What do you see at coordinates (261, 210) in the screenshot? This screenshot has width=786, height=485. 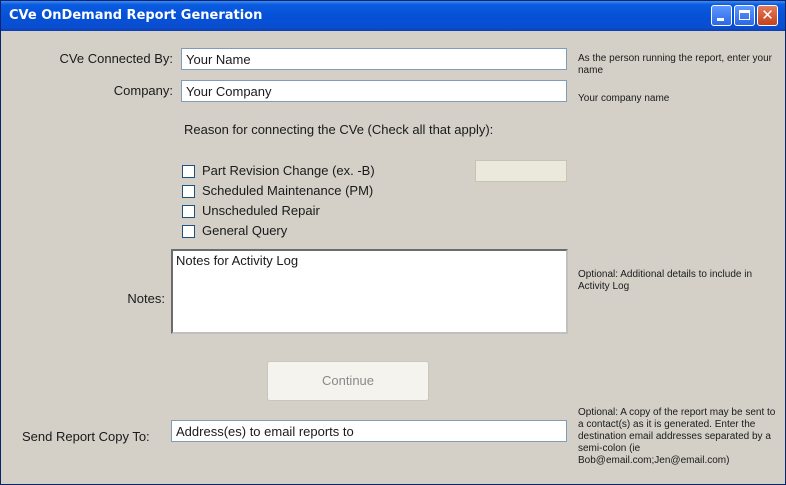 I see `unscheduled-repair-label: Unscheduled Repair` at bounding box center [261, 210].